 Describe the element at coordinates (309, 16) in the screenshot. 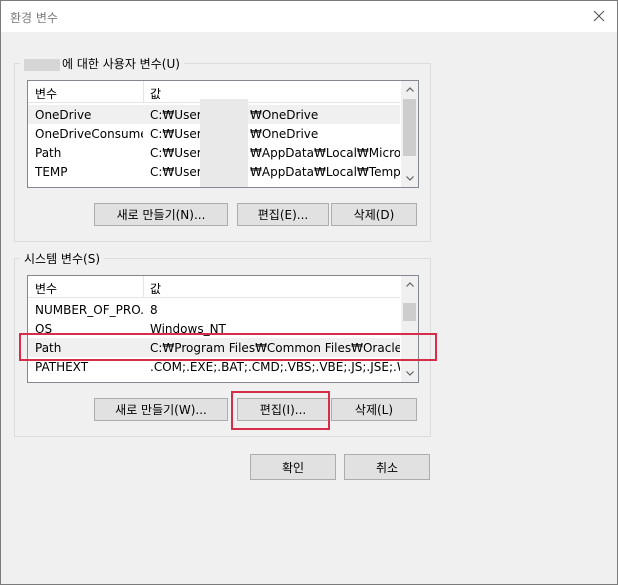

I see `title-bar: 환경 변수` at that location.